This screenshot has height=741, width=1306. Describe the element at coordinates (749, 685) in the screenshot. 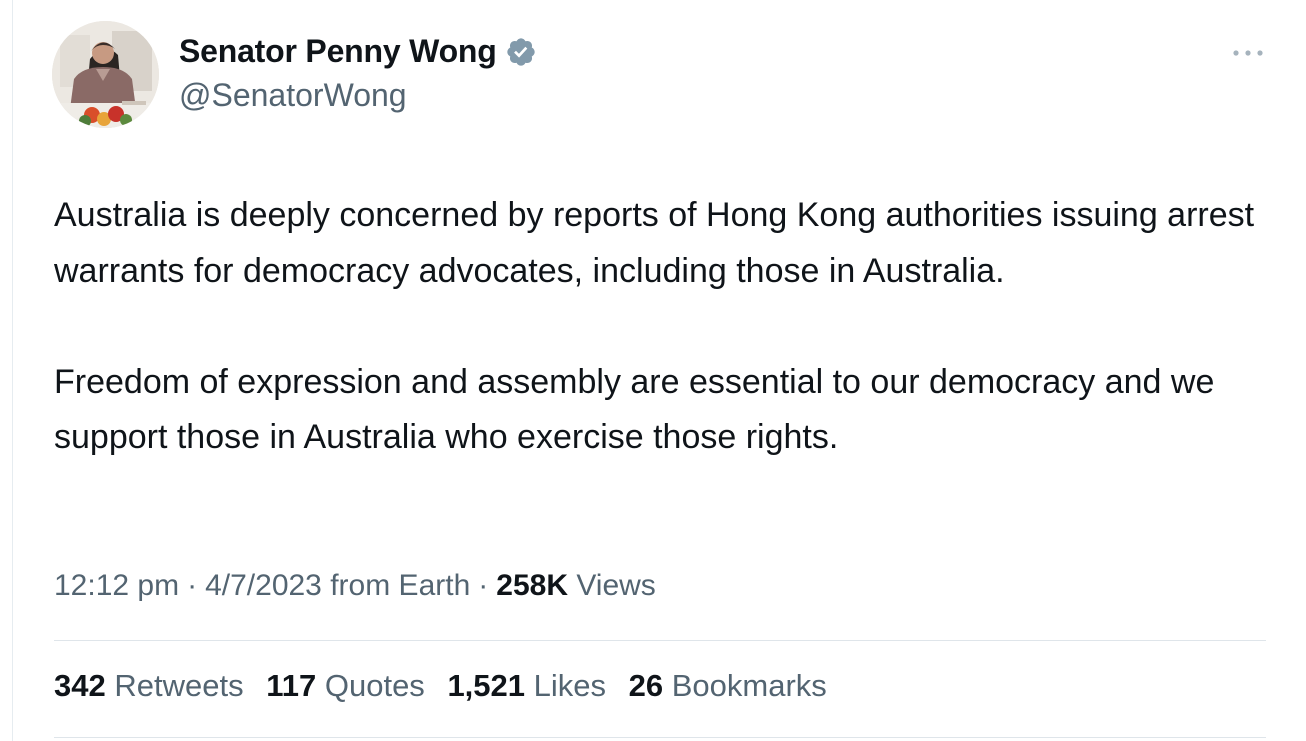

I see `bookmarks-label: Bookmarks` at that location.